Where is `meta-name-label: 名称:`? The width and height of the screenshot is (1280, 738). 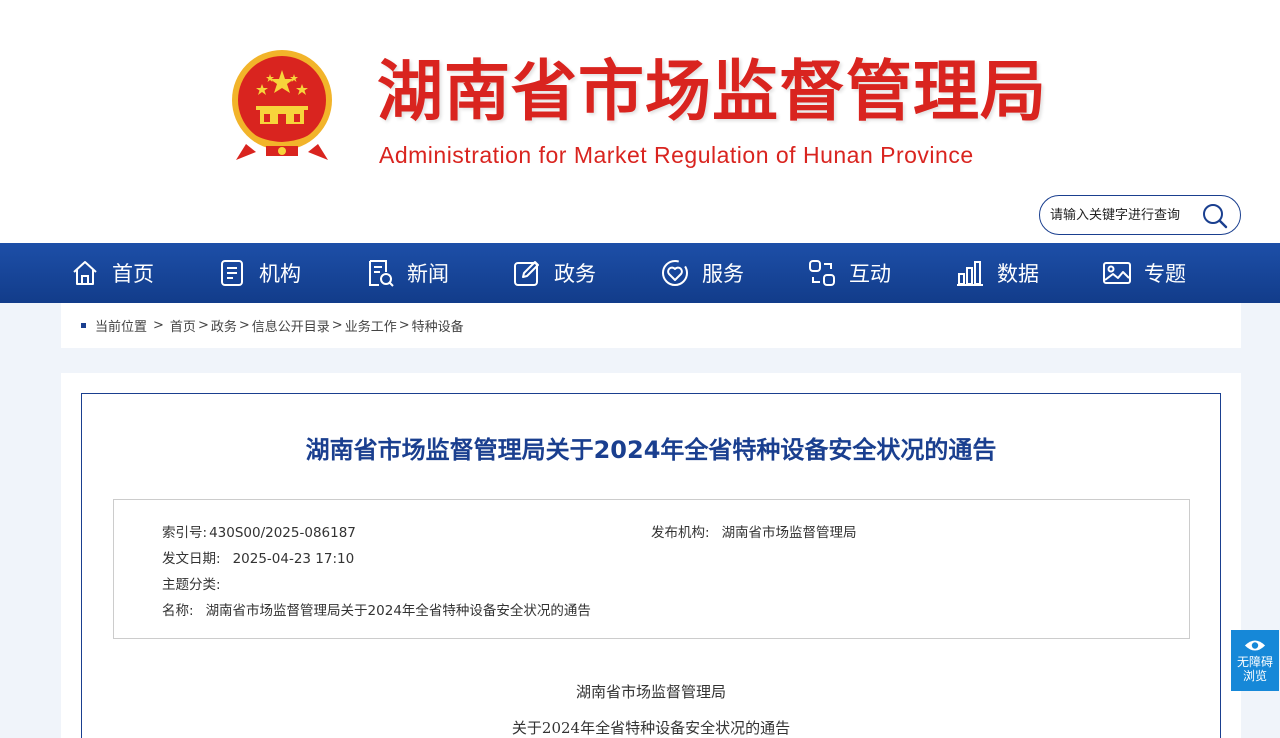
meta-name-label: 名称: is located at coordinates (178, 611).